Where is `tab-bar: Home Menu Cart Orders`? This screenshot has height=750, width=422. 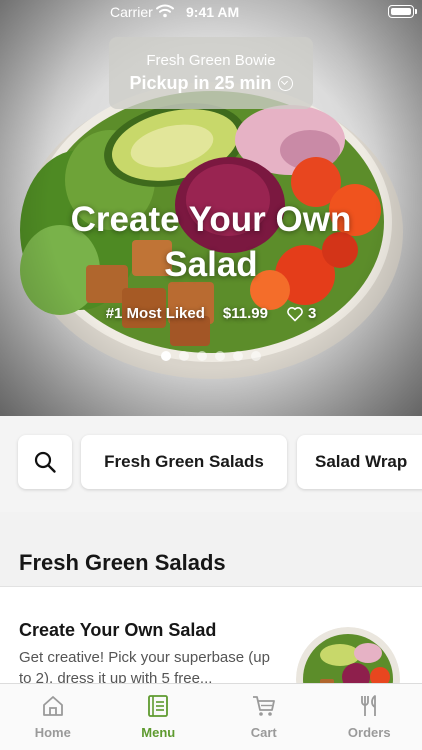 tab-bar: Home Menu Cart Orders is located at coordinates (211, 716).